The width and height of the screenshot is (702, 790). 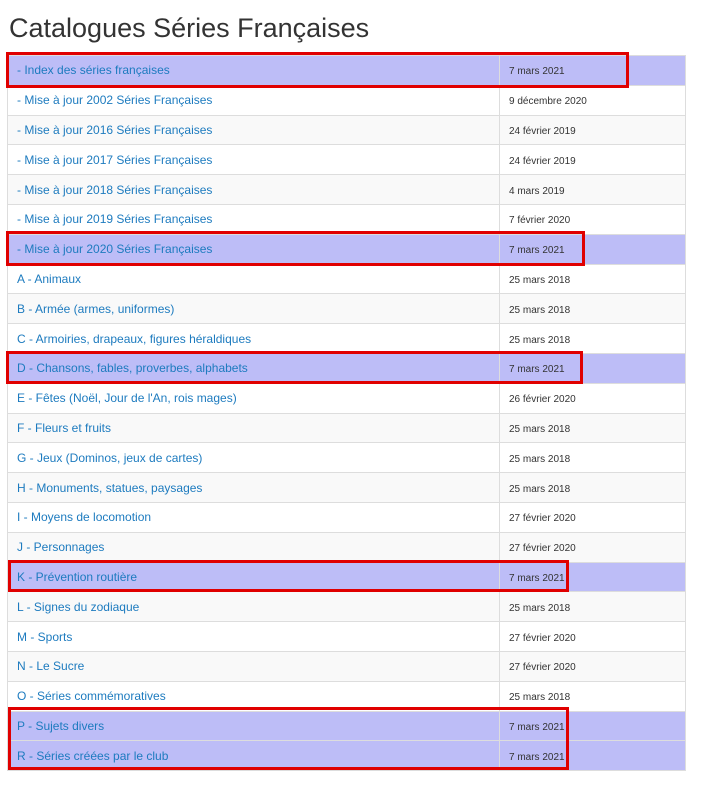 What do you see at coordinates (253, 309) in the screenshot?
I see `catalog-name-cell: B - Armée (armes, uniformes)` at bounding box center [253, 309].